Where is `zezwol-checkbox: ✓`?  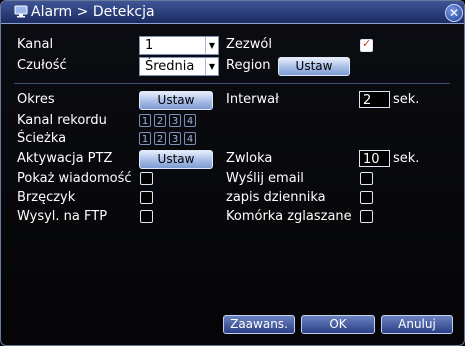 zezwol-checkbox: ✓ is located at coordinates (366, 44).